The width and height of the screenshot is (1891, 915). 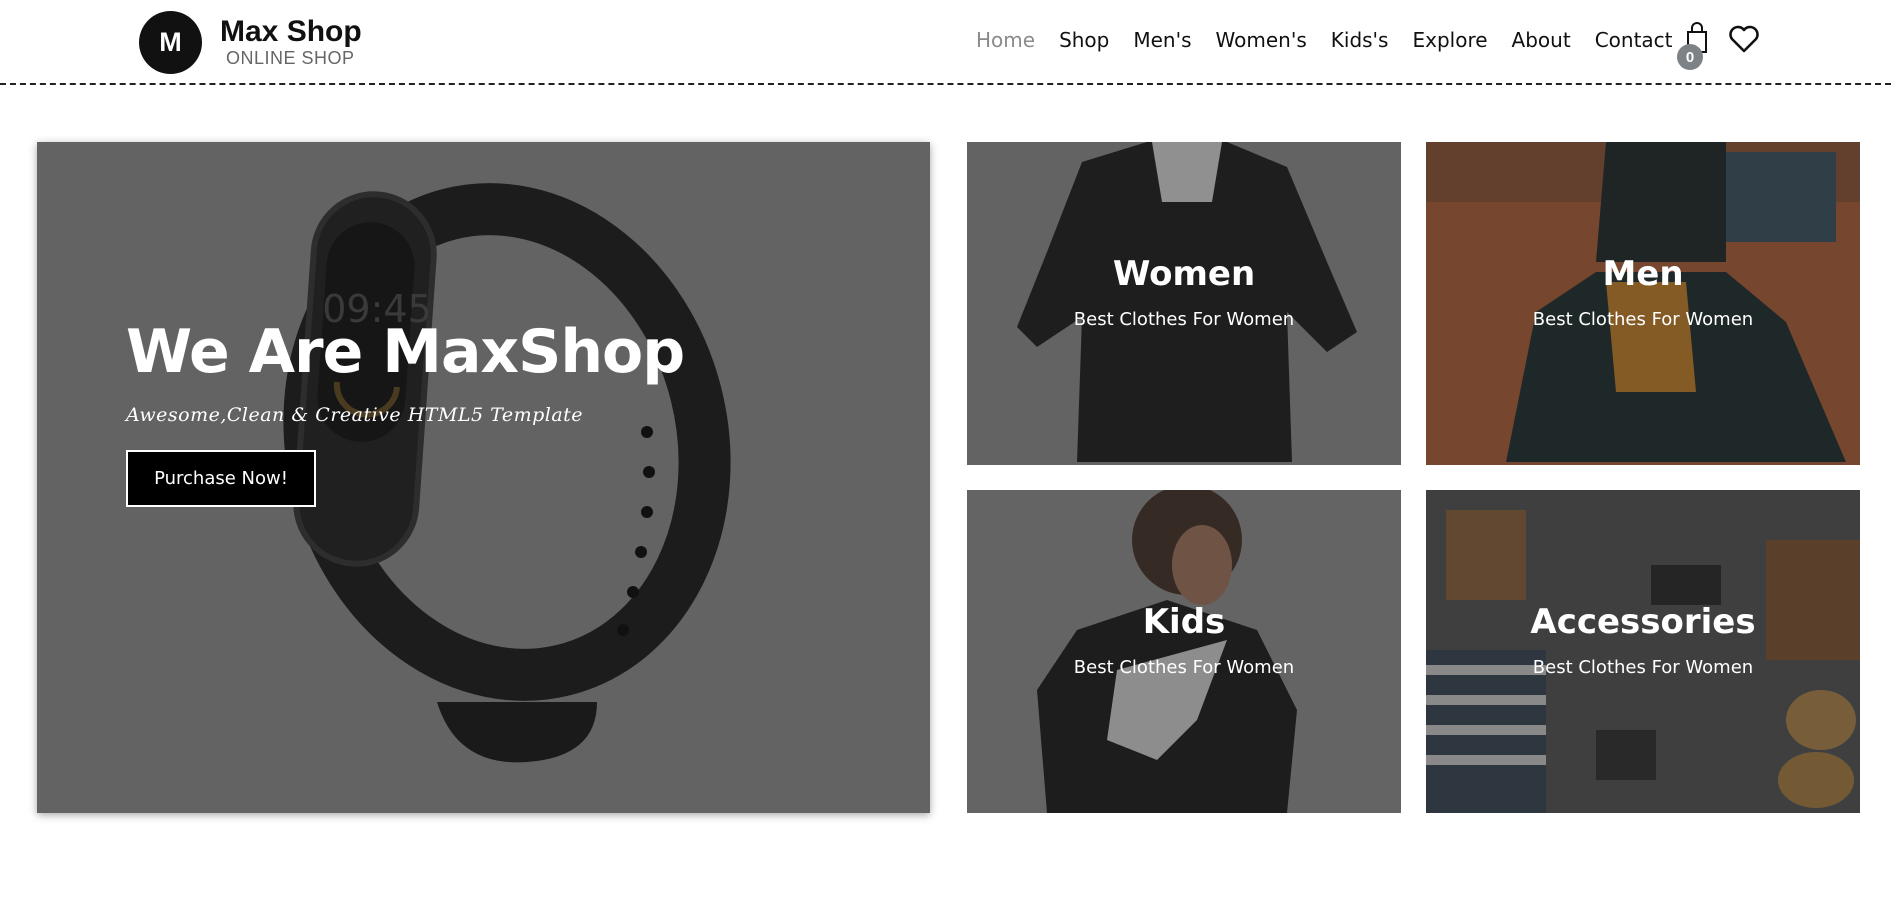 I want to click on cart-count-badge: 0, so click(x=1690, y=57).